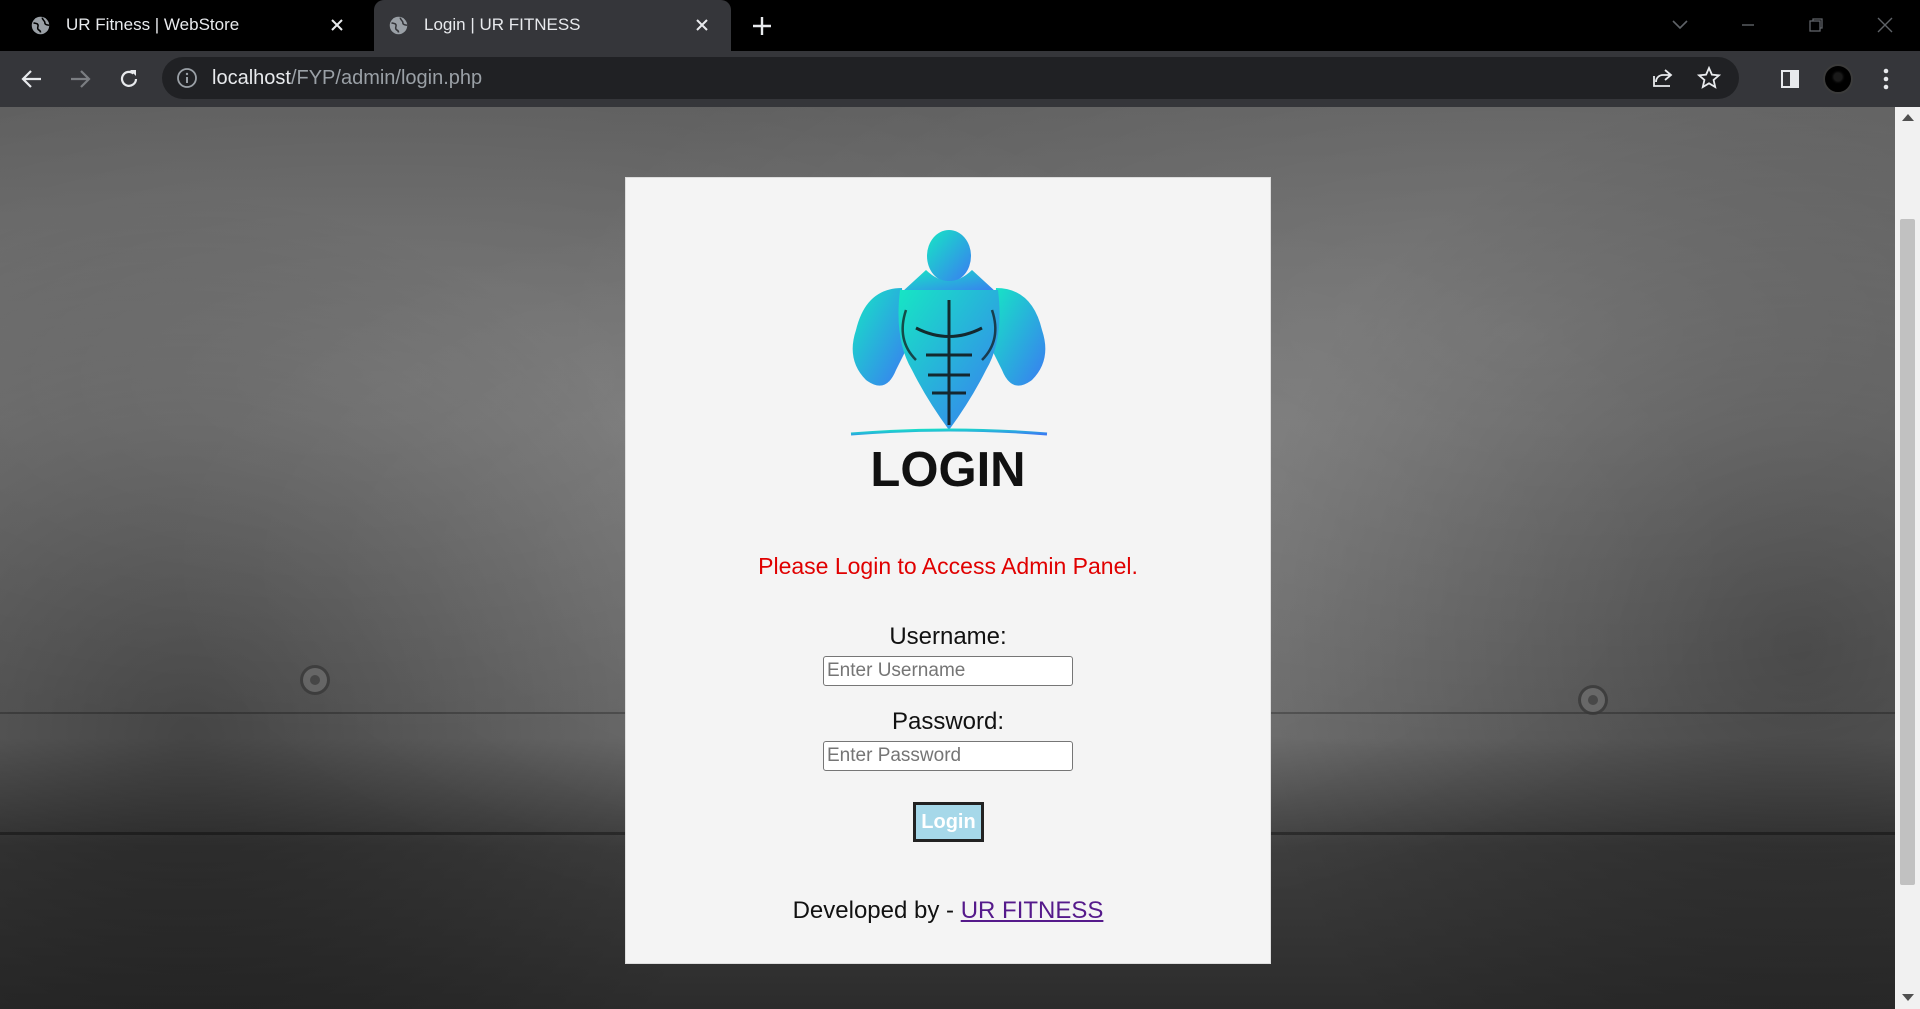  I want to click on reload-icon, so click(129, 78).